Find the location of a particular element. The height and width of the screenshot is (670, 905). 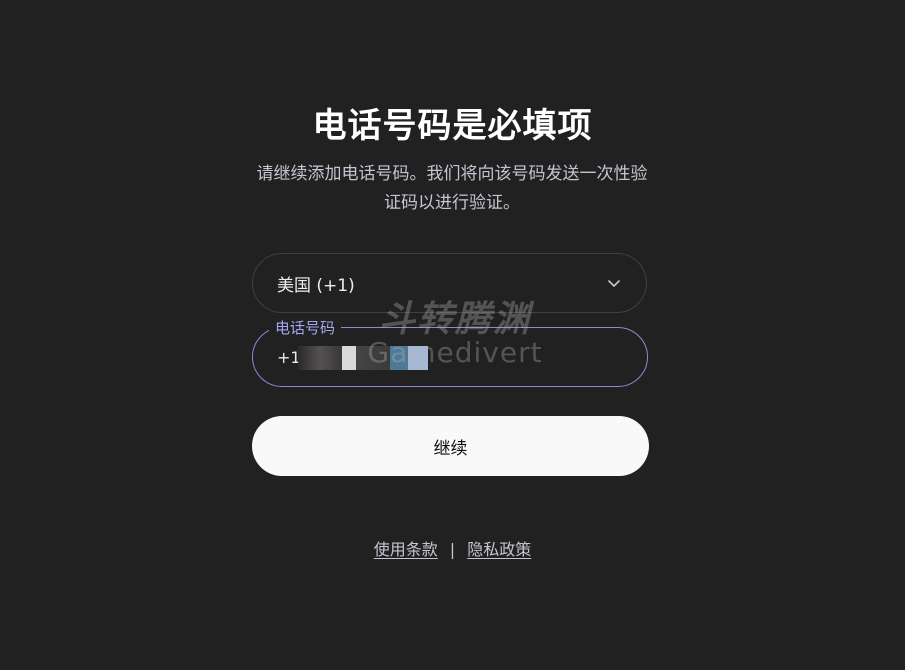

page-description: 请继续添加电话号码。我们将向该号码发送一次性验证码以进行验证。 is located at coordinates (452, 188).